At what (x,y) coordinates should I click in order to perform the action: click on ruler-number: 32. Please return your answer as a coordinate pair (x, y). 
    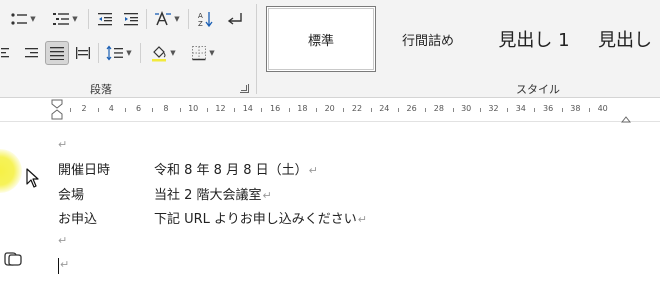
    Looking at the image, I should click on (493, 108).